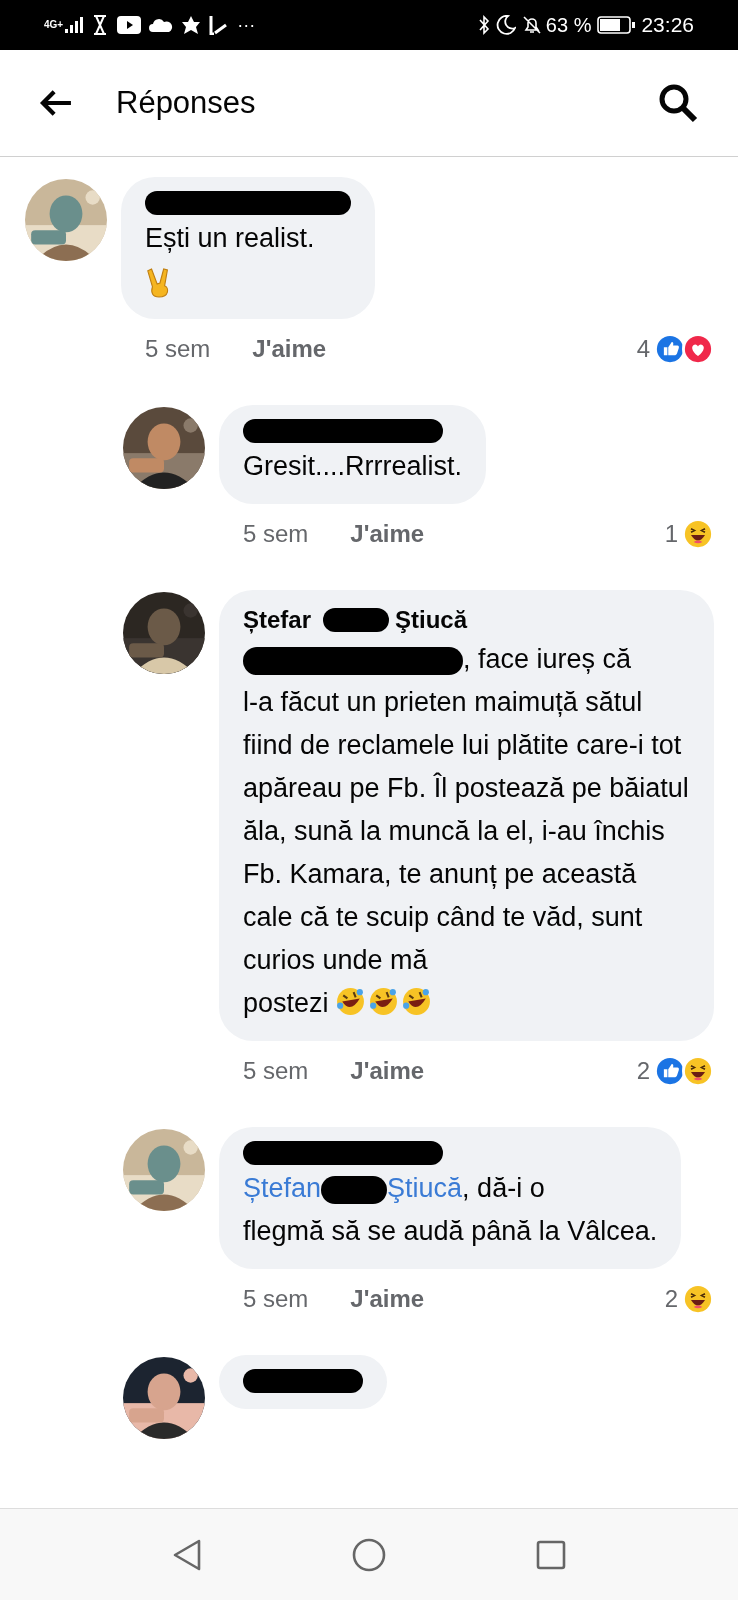 The height and width of the screenshot is (1600, 738). What do you see at coordinates (369, 1554) in the screenshot?
I see `home-nav-button` at bounding box center [369, 1554].